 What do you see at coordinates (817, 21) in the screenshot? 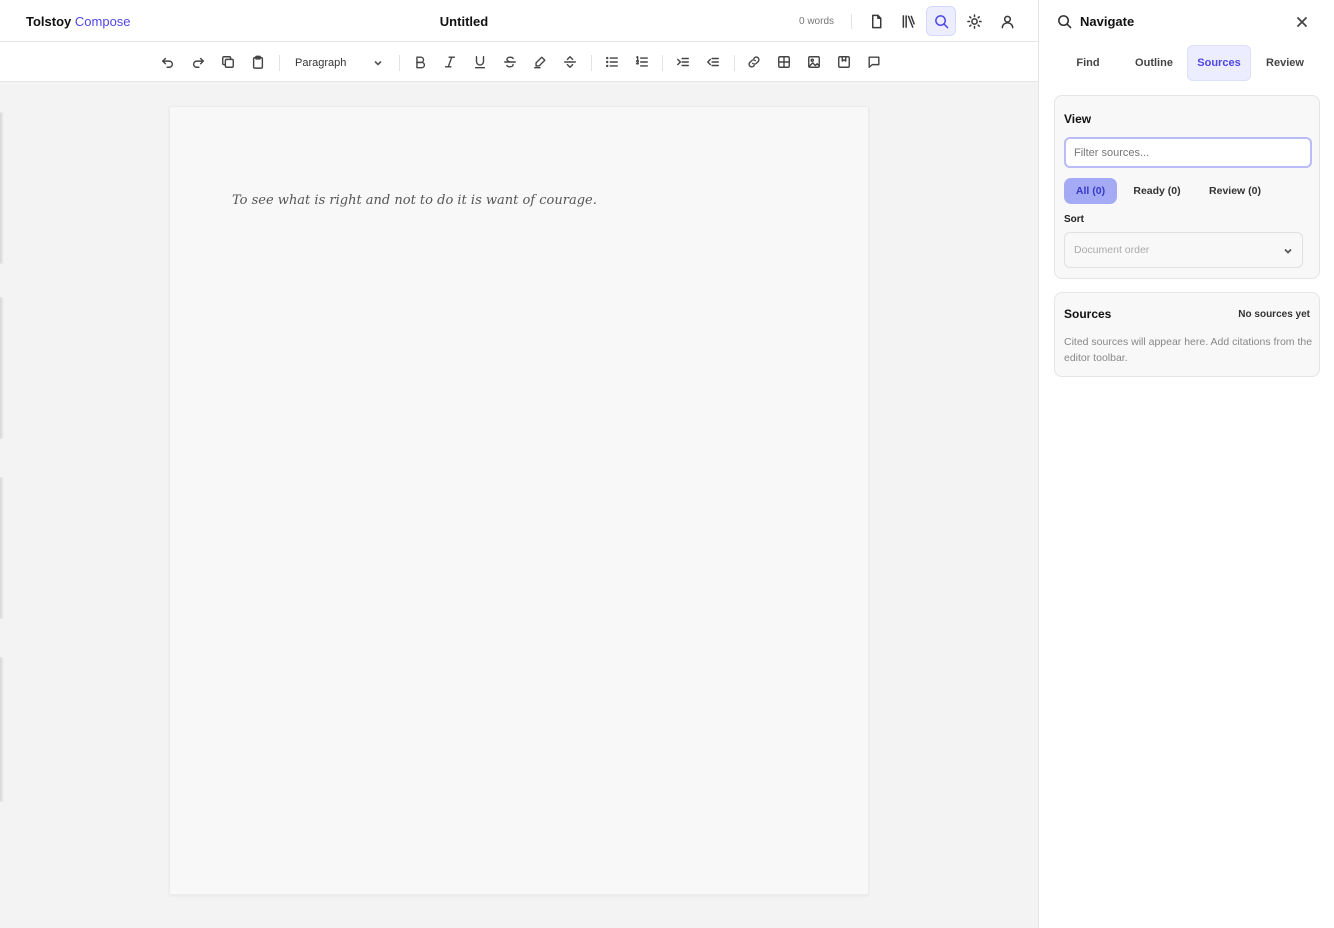
I see `word-count: 0 words` at bounding box center [817, 21].